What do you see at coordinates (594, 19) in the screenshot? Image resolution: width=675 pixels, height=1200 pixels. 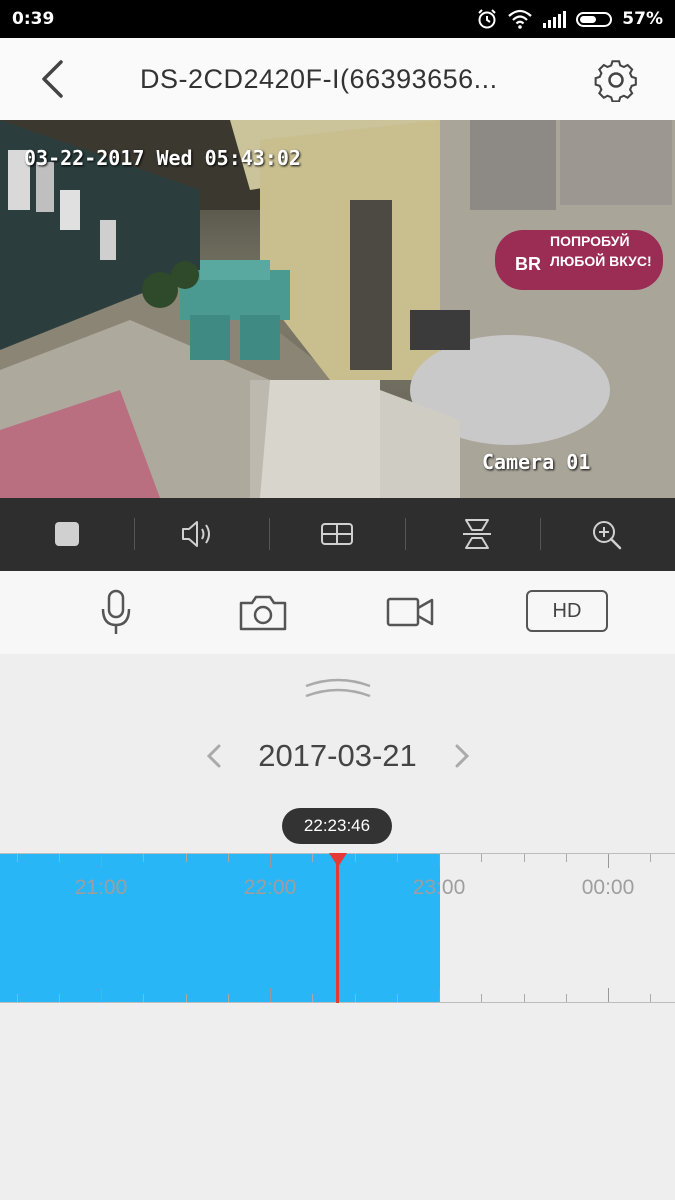 I see `battery-icon` at bounding box center [594, 19].